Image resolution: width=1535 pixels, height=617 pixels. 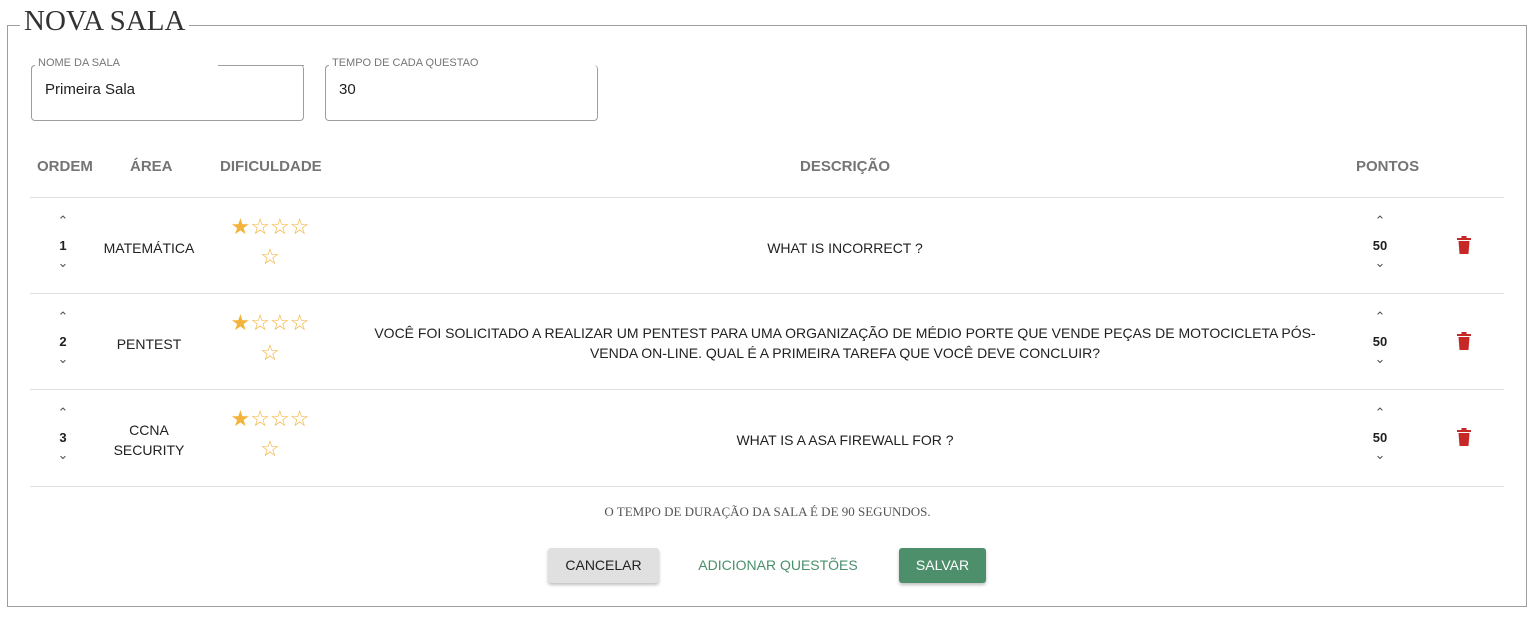 What do you see at coordinates (603, 565) in the screenshot?
I see `cancel-button: CANCELAR` at bounding box center [603, 565].